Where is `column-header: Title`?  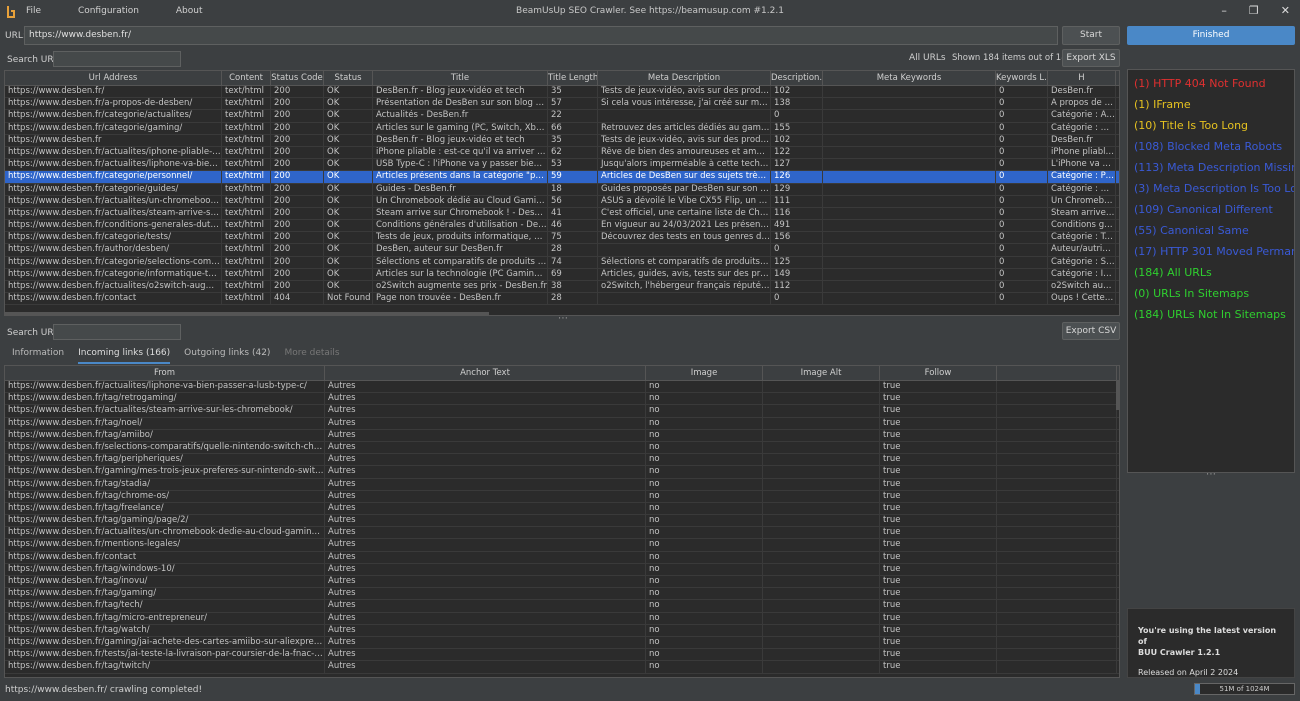
column-header: Title is located at coordinates (460, 78).